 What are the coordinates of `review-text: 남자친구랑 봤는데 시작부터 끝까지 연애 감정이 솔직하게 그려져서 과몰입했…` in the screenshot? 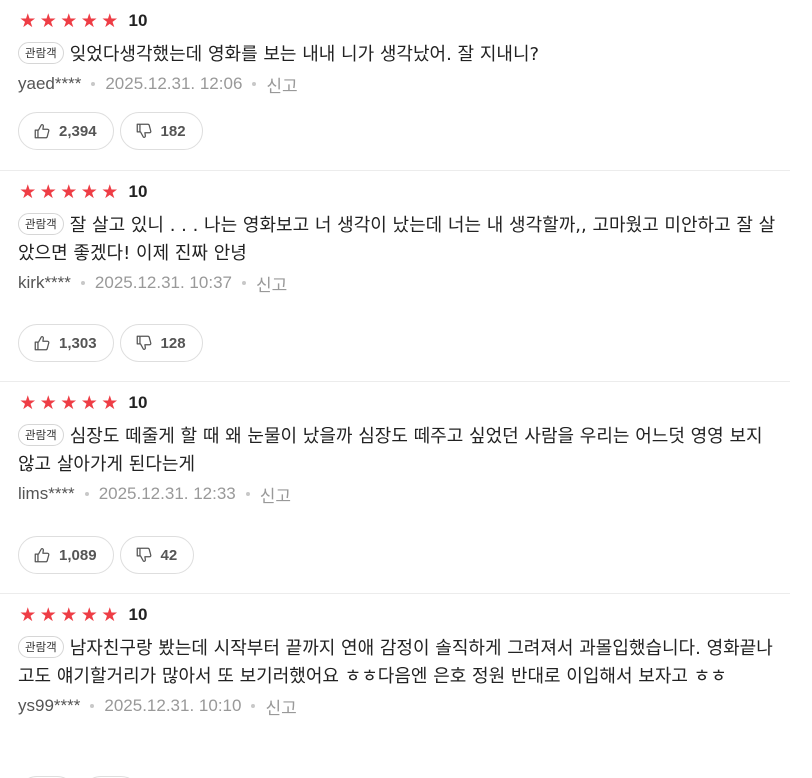 It's located at (395, 662).